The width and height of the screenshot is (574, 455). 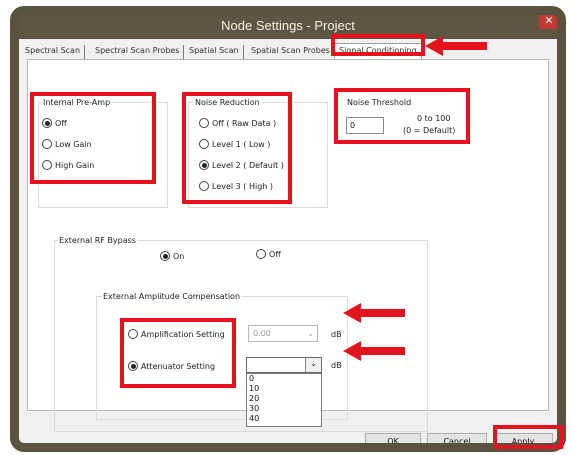 I want to click on tab-spatial-scan: Spatial Scan, so click(x=214, y=52).